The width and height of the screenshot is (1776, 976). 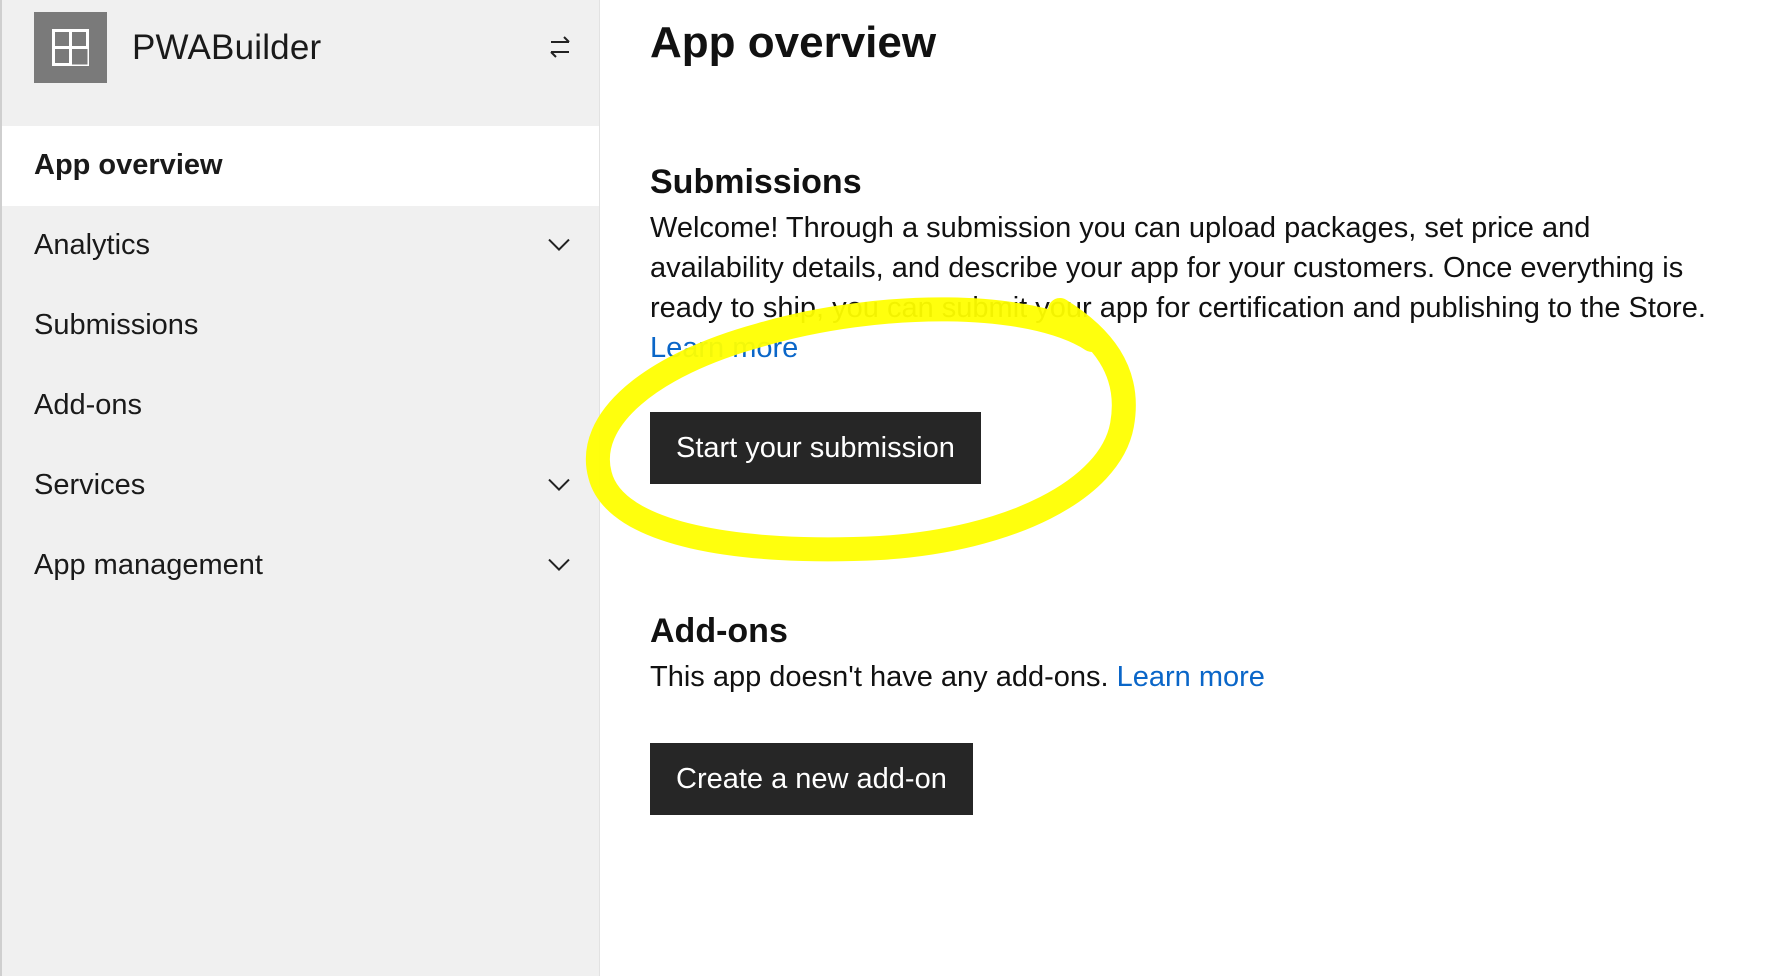 What do you see at coordinates (300, 166) in the screenshot?
I see `sidebar-item-app-overview: App overview` at bounding box center [300, 166].